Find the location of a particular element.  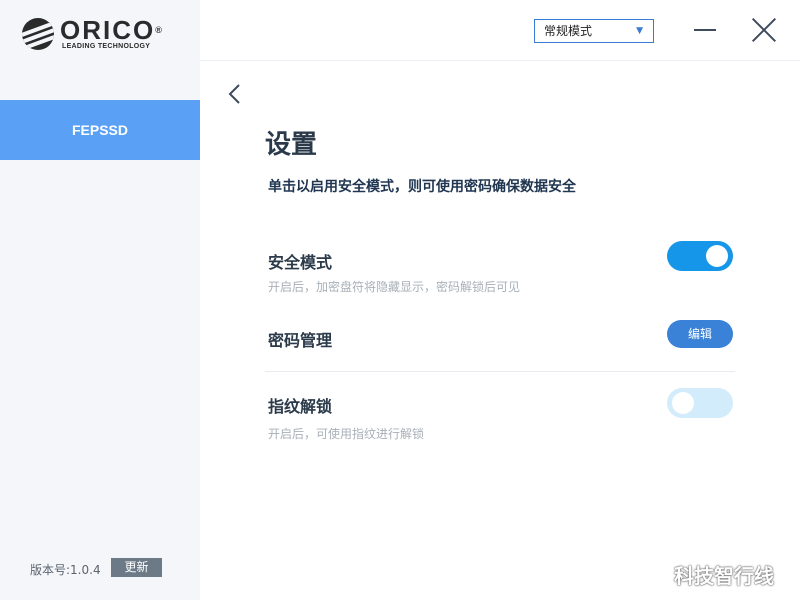

security-mode-desc: 开启后，加密盘符将隐藏显示，密码解锁后可见 is located at coordinates (394, 287).